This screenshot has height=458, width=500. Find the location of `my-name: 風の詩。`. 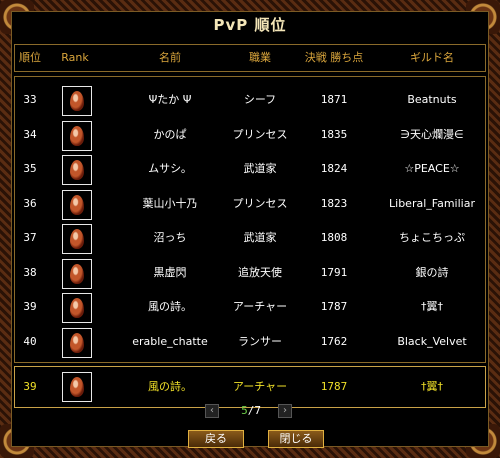

my-name: 風の詩。 is located at coordinates (170, 386).